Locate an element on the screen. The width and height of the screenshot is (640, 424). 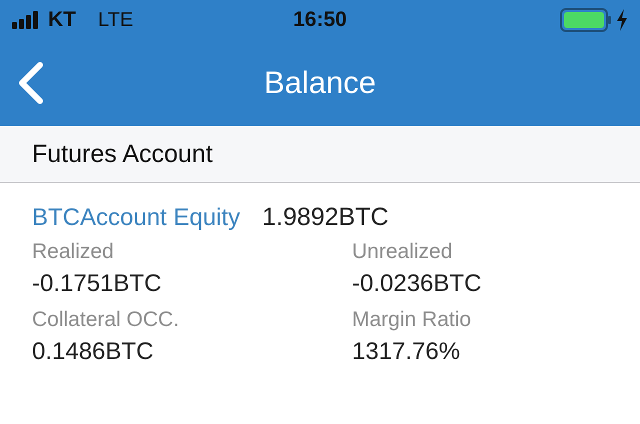
stat-value: -0.1751BTC is located at coordinates (97, 284).